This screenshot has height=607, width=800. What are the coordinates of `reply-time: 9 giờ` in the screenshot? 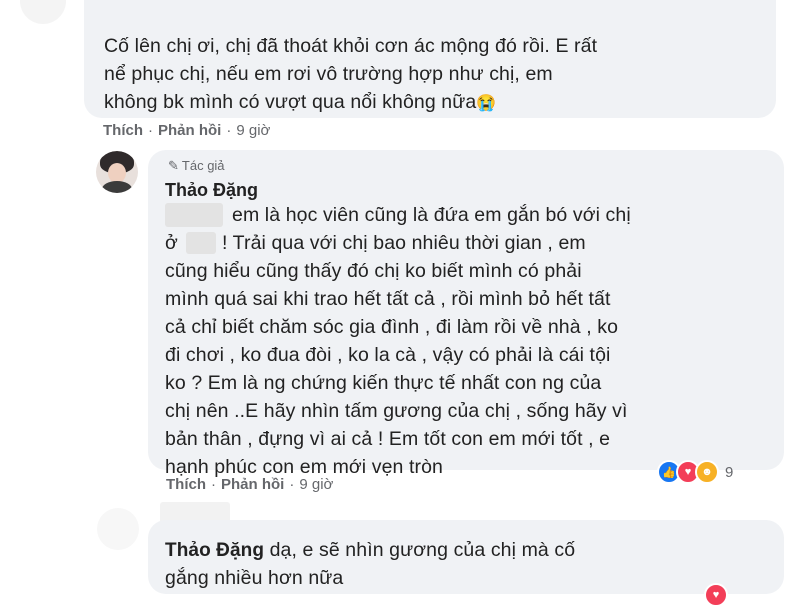 It's located at (316, 484).